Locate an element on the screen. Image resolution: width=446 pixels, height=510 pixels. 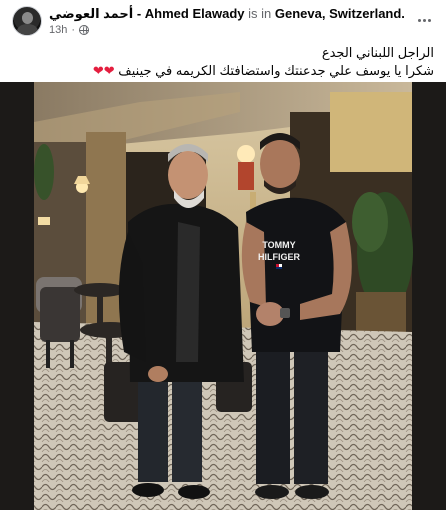
globe-icon is located at coordinates (84, 30).